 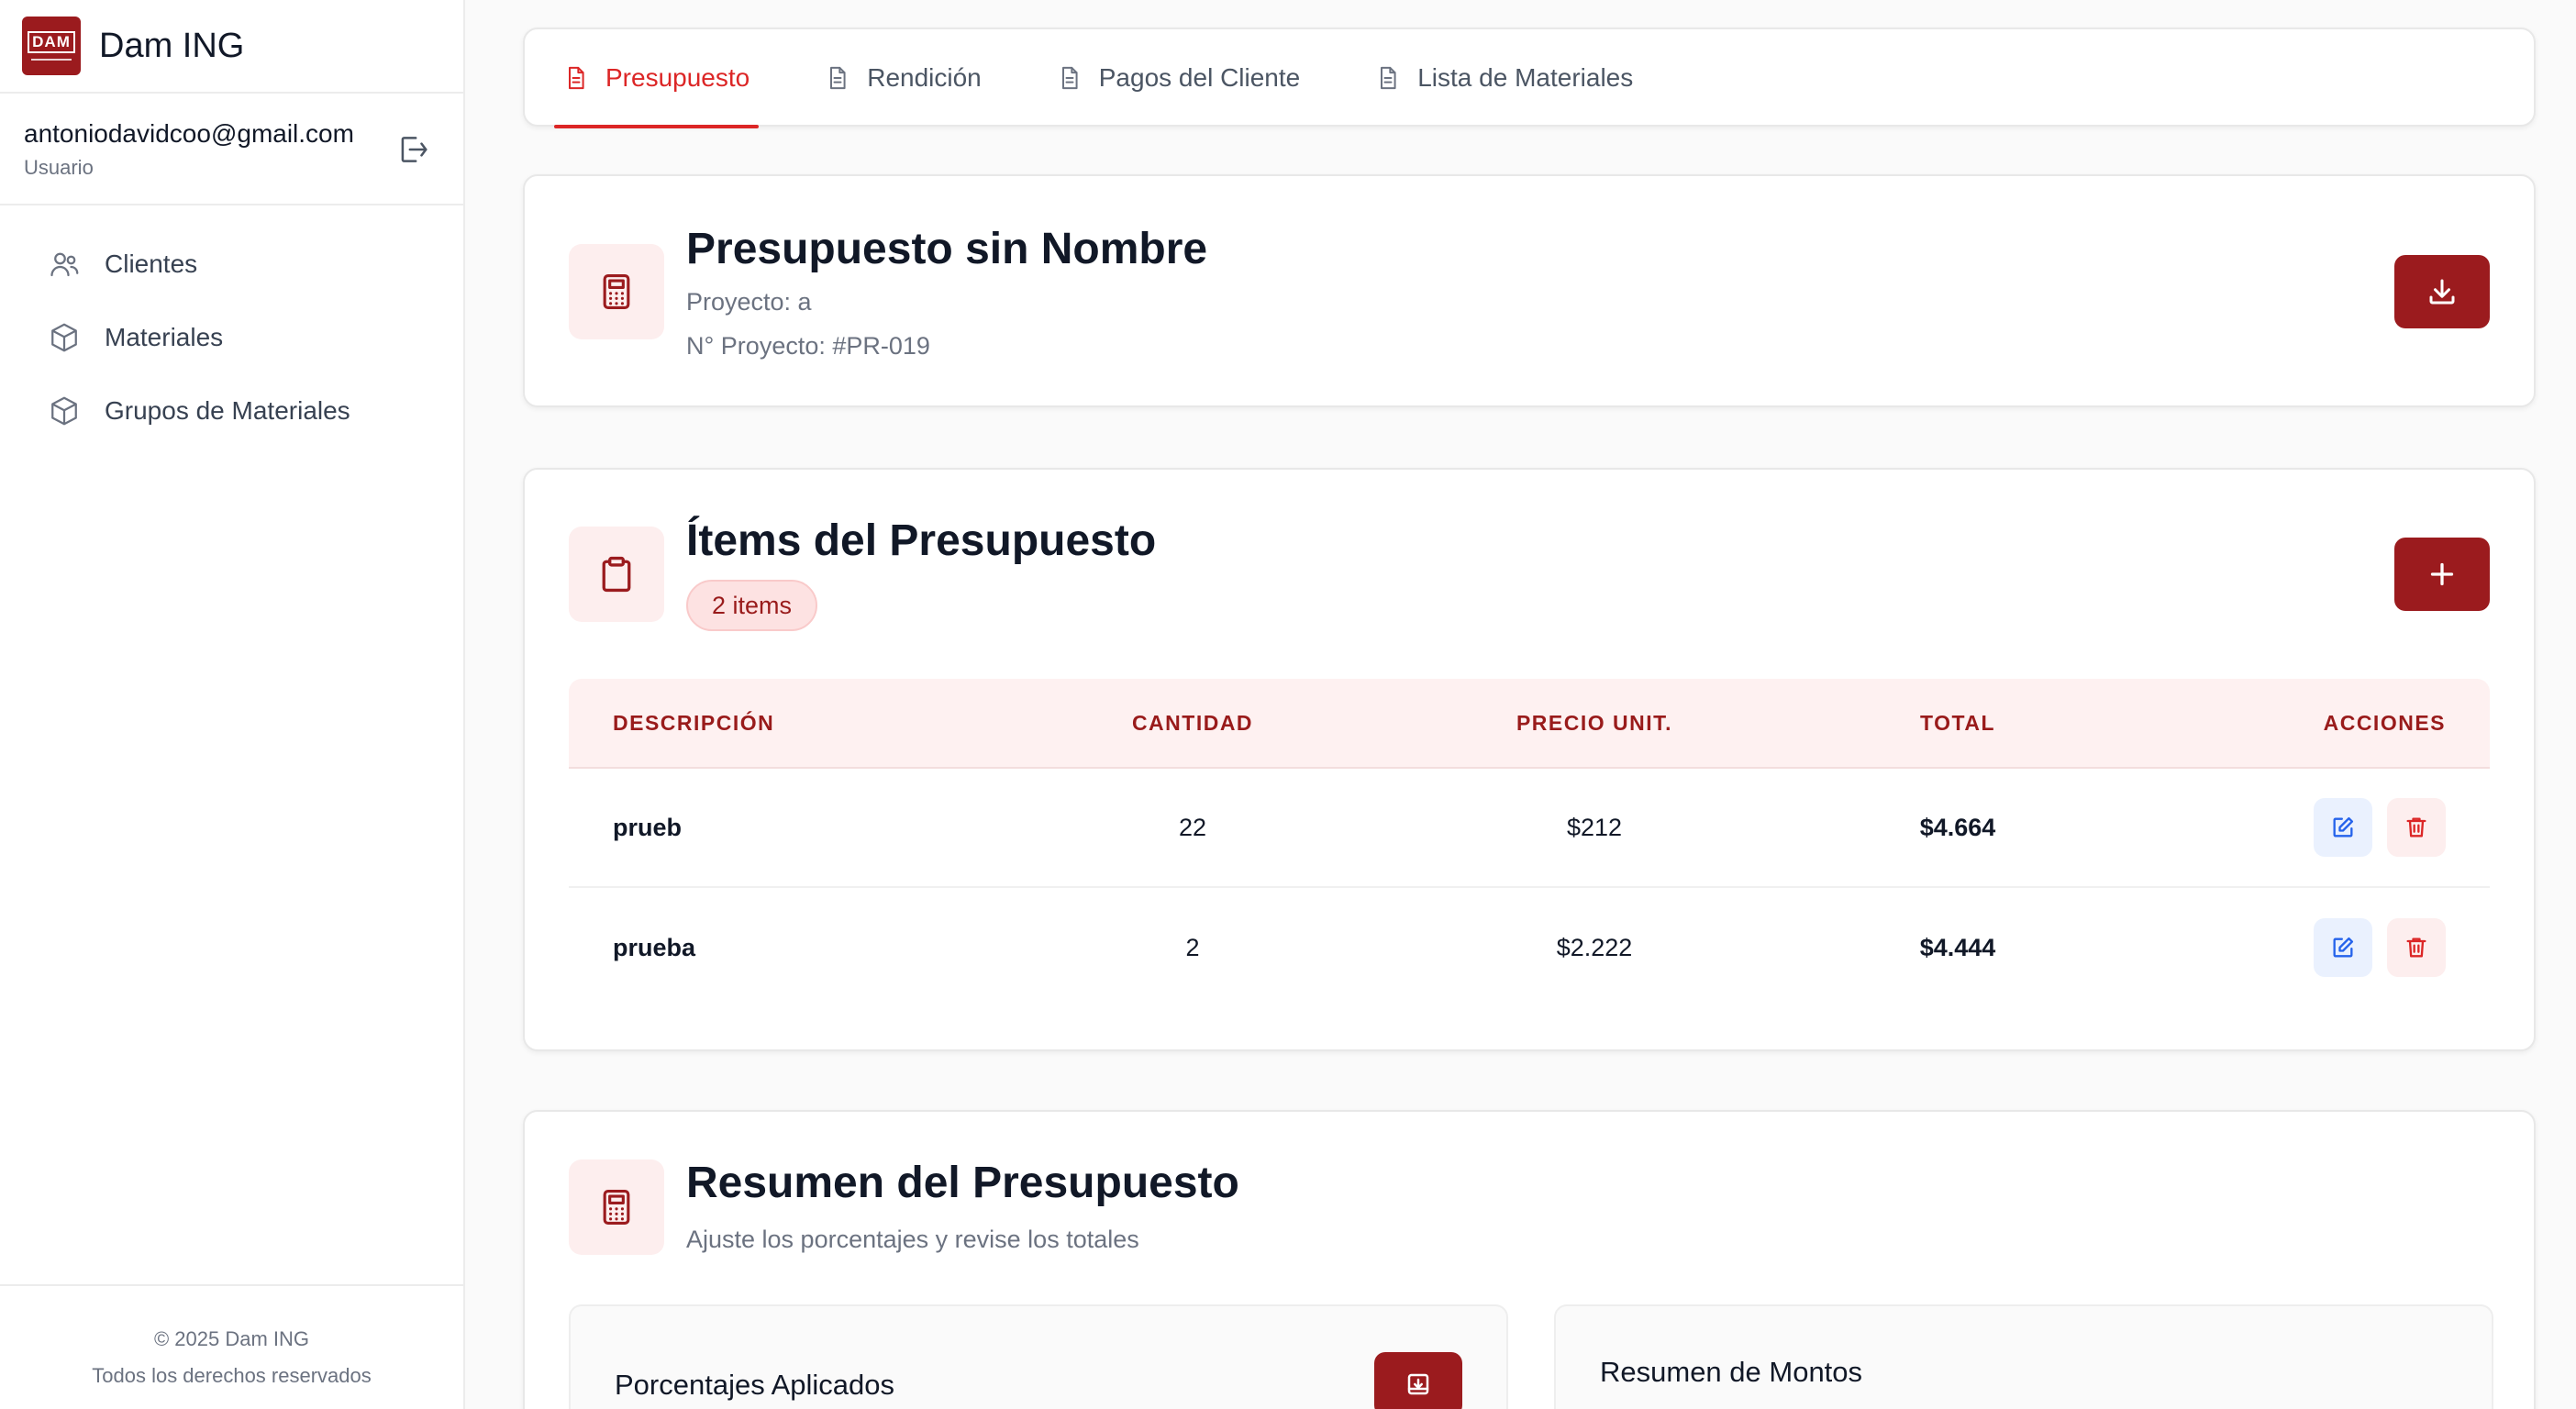 I want to click on tab-pagos-cliente: Pagos del Cliente, so click(x=1178, y=78).